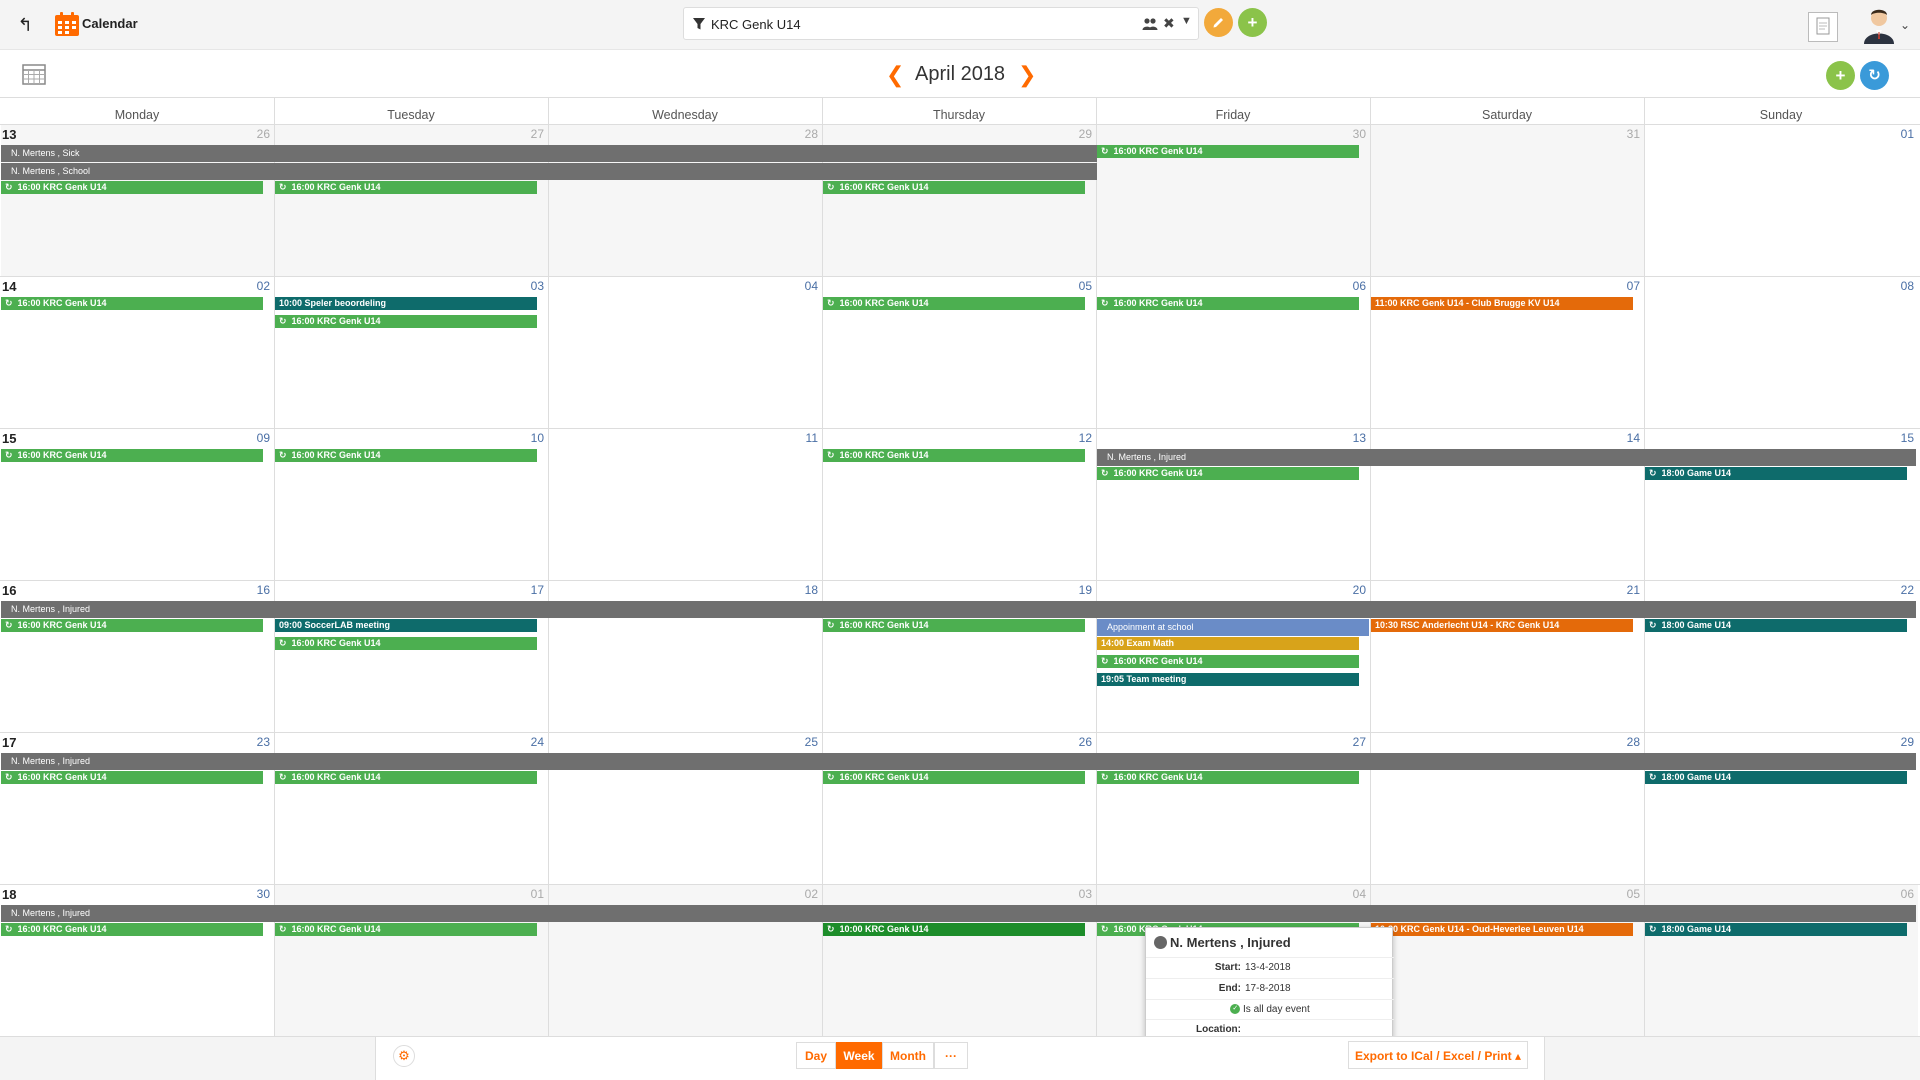 The height and width of the screenshot is (1080, 1920). What do you see at coordinates (1228, 679) in the screenshot?
I see `calendar-event: 19:05 Team meeting` at bounding box center [1228, 679].